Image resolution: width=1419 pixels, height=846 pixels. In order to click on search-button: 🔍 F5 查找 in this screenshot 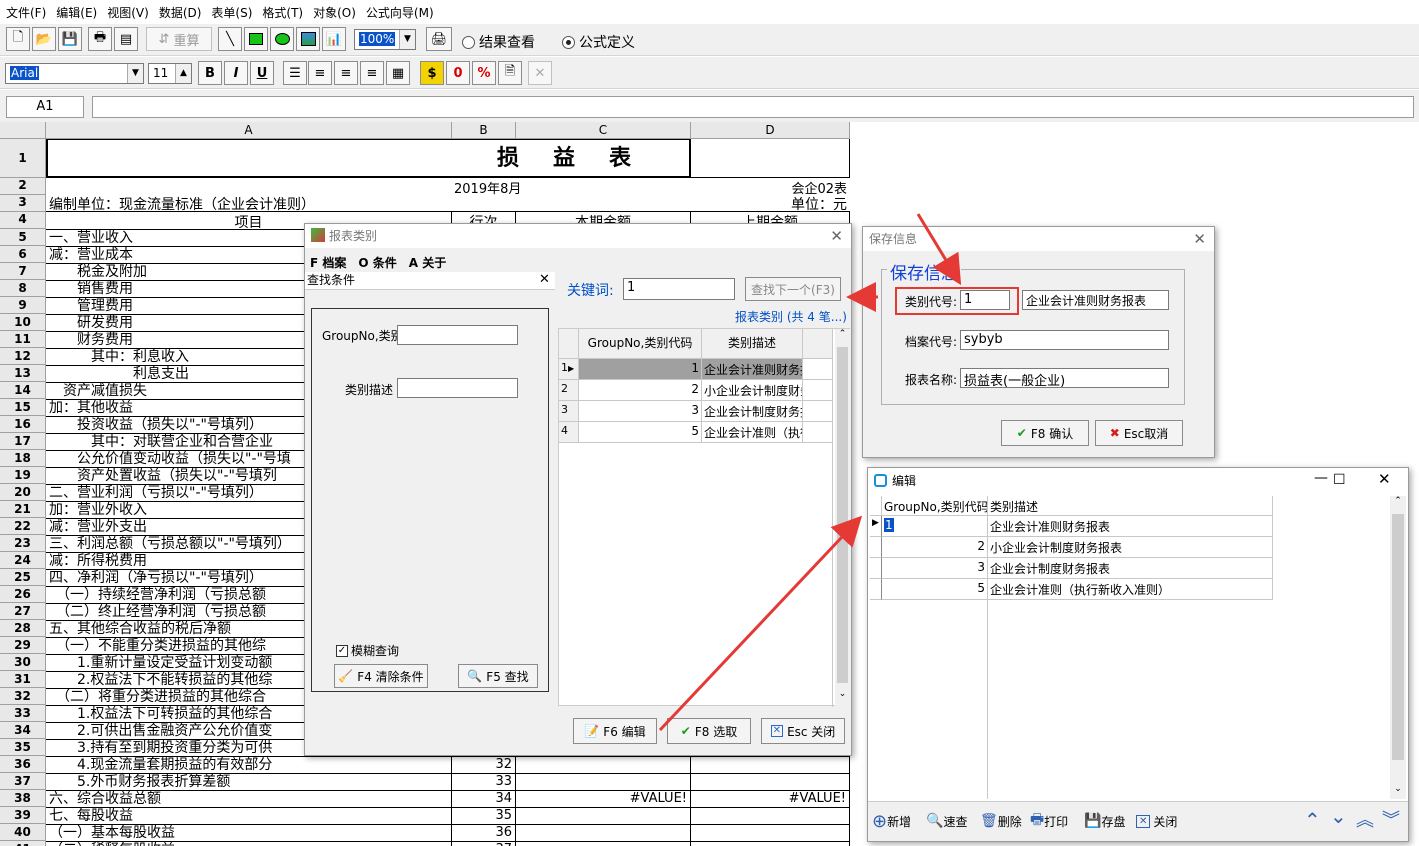, I will do `click(498, 676)`.